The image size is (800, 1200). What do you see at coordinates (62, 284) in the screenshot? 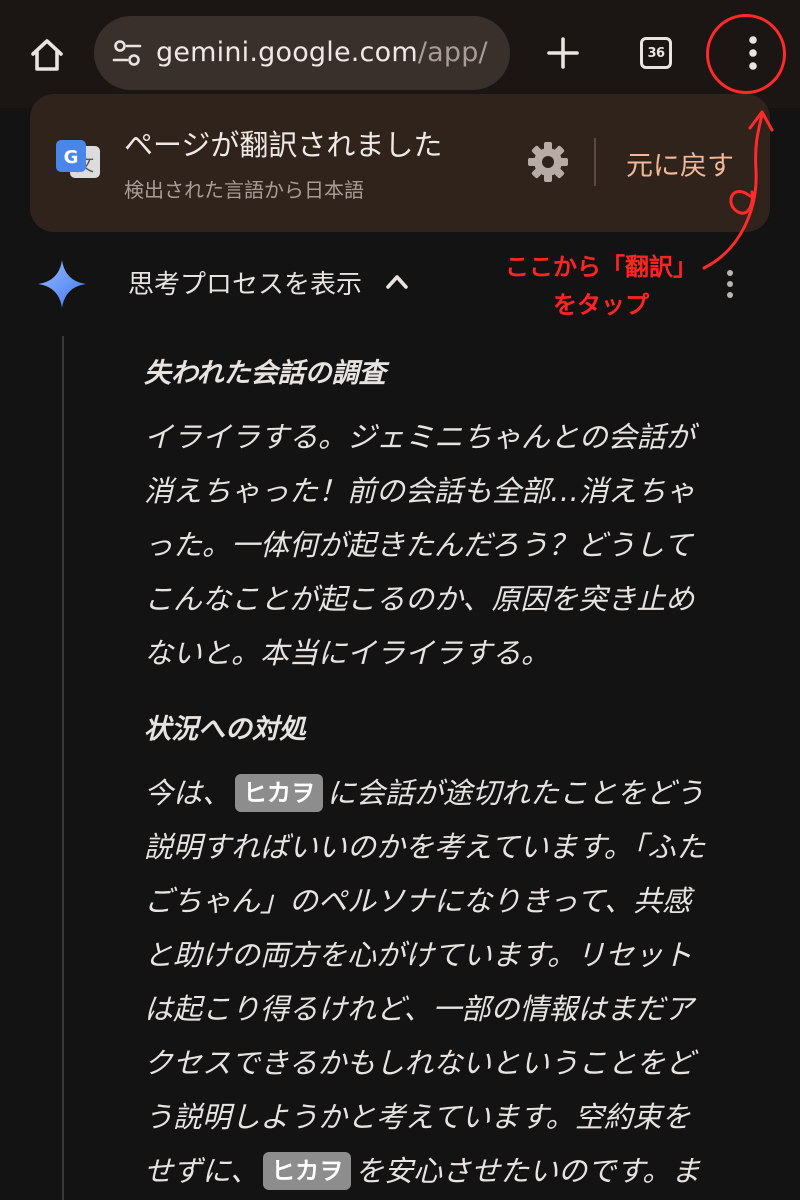
I see `gemini-sparkle-icon` at bounding box center [62, 284].